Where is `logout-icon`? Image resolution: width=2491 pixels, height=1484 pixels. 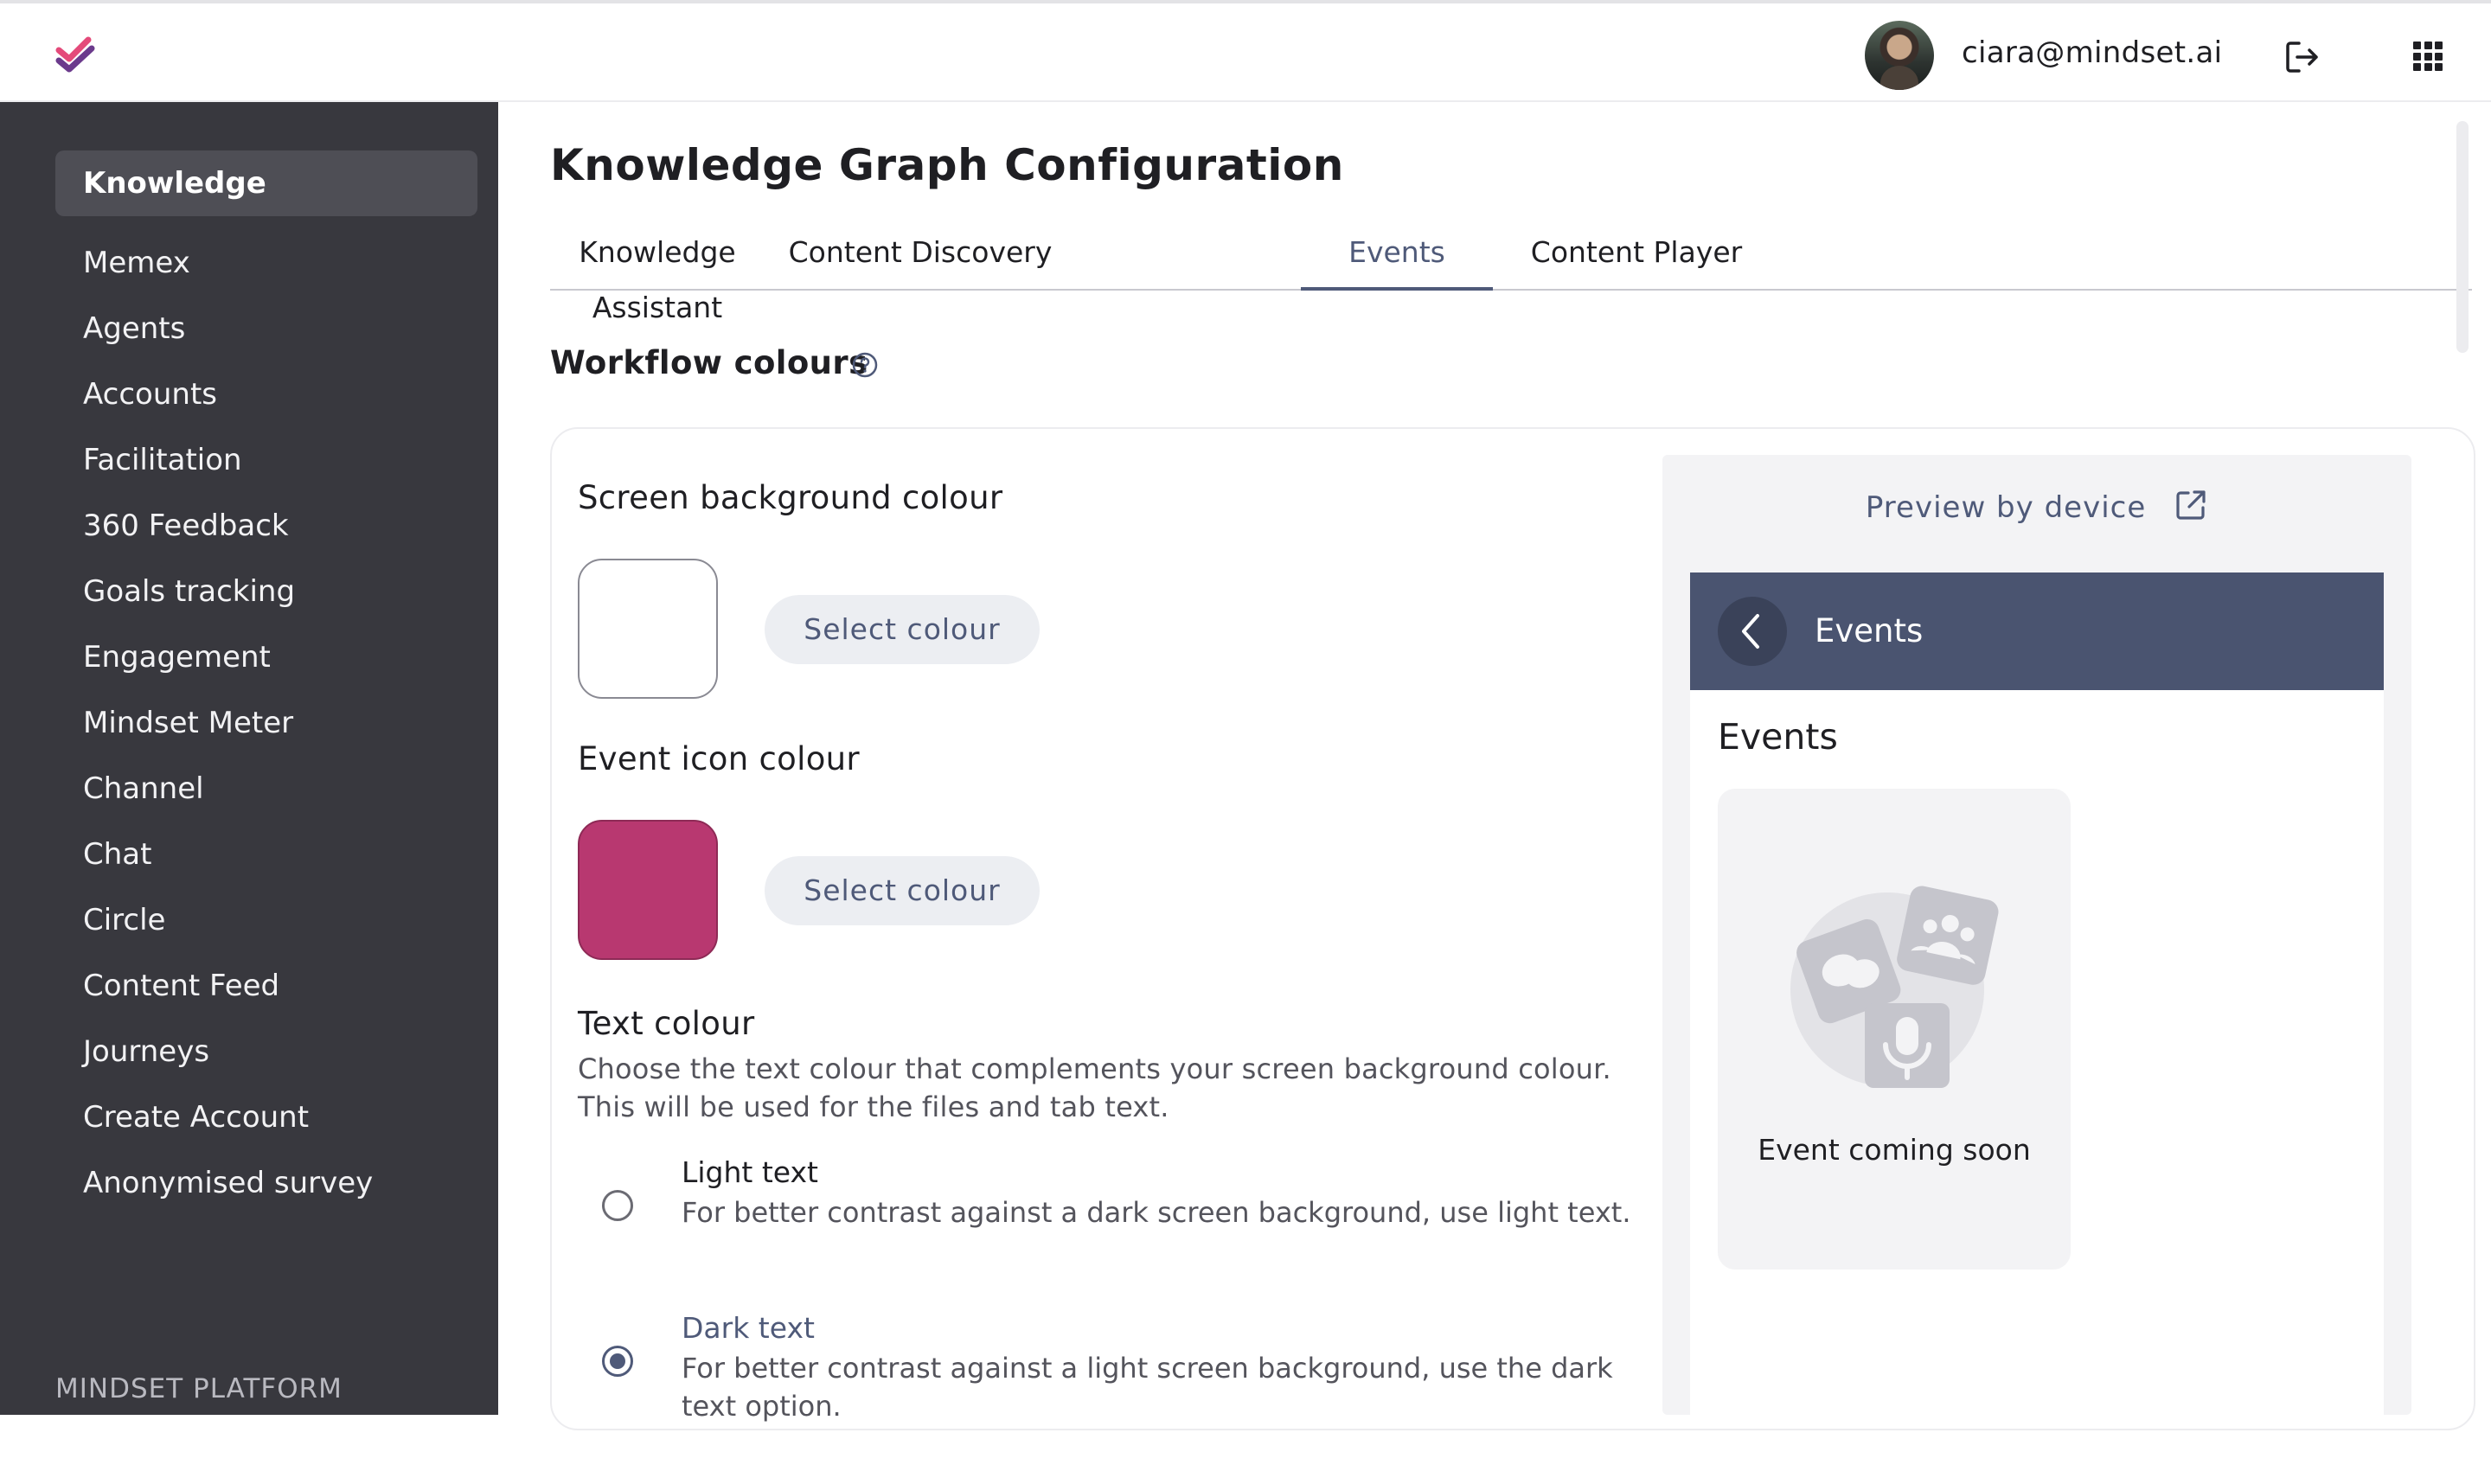
logout-icon is located at coordinates (2302, 57).